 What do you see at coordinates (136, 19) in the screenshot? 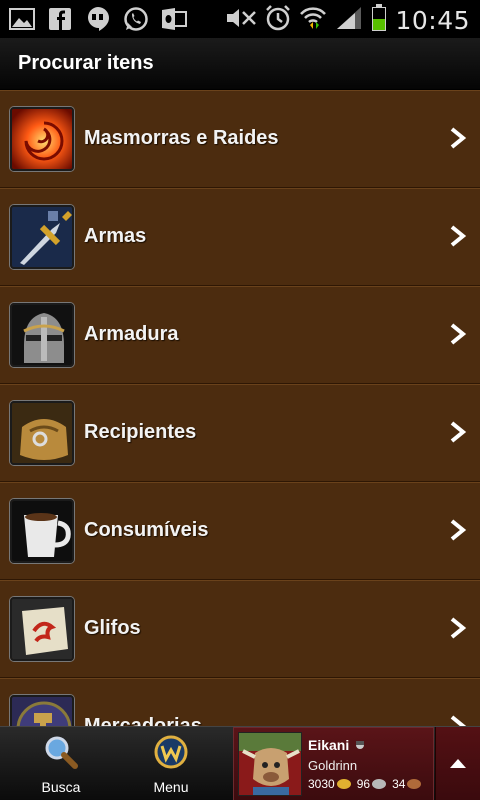
I see `whatsapp-icon` at bounding box center [136, 19].